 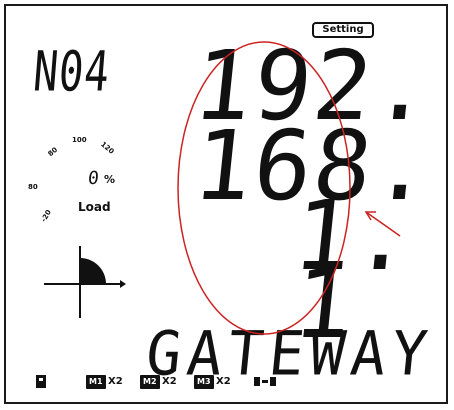 What do you see at coordinates (94, 207) in the screenshot?
I see `load-label: Load` at bounding box center [94, 207].